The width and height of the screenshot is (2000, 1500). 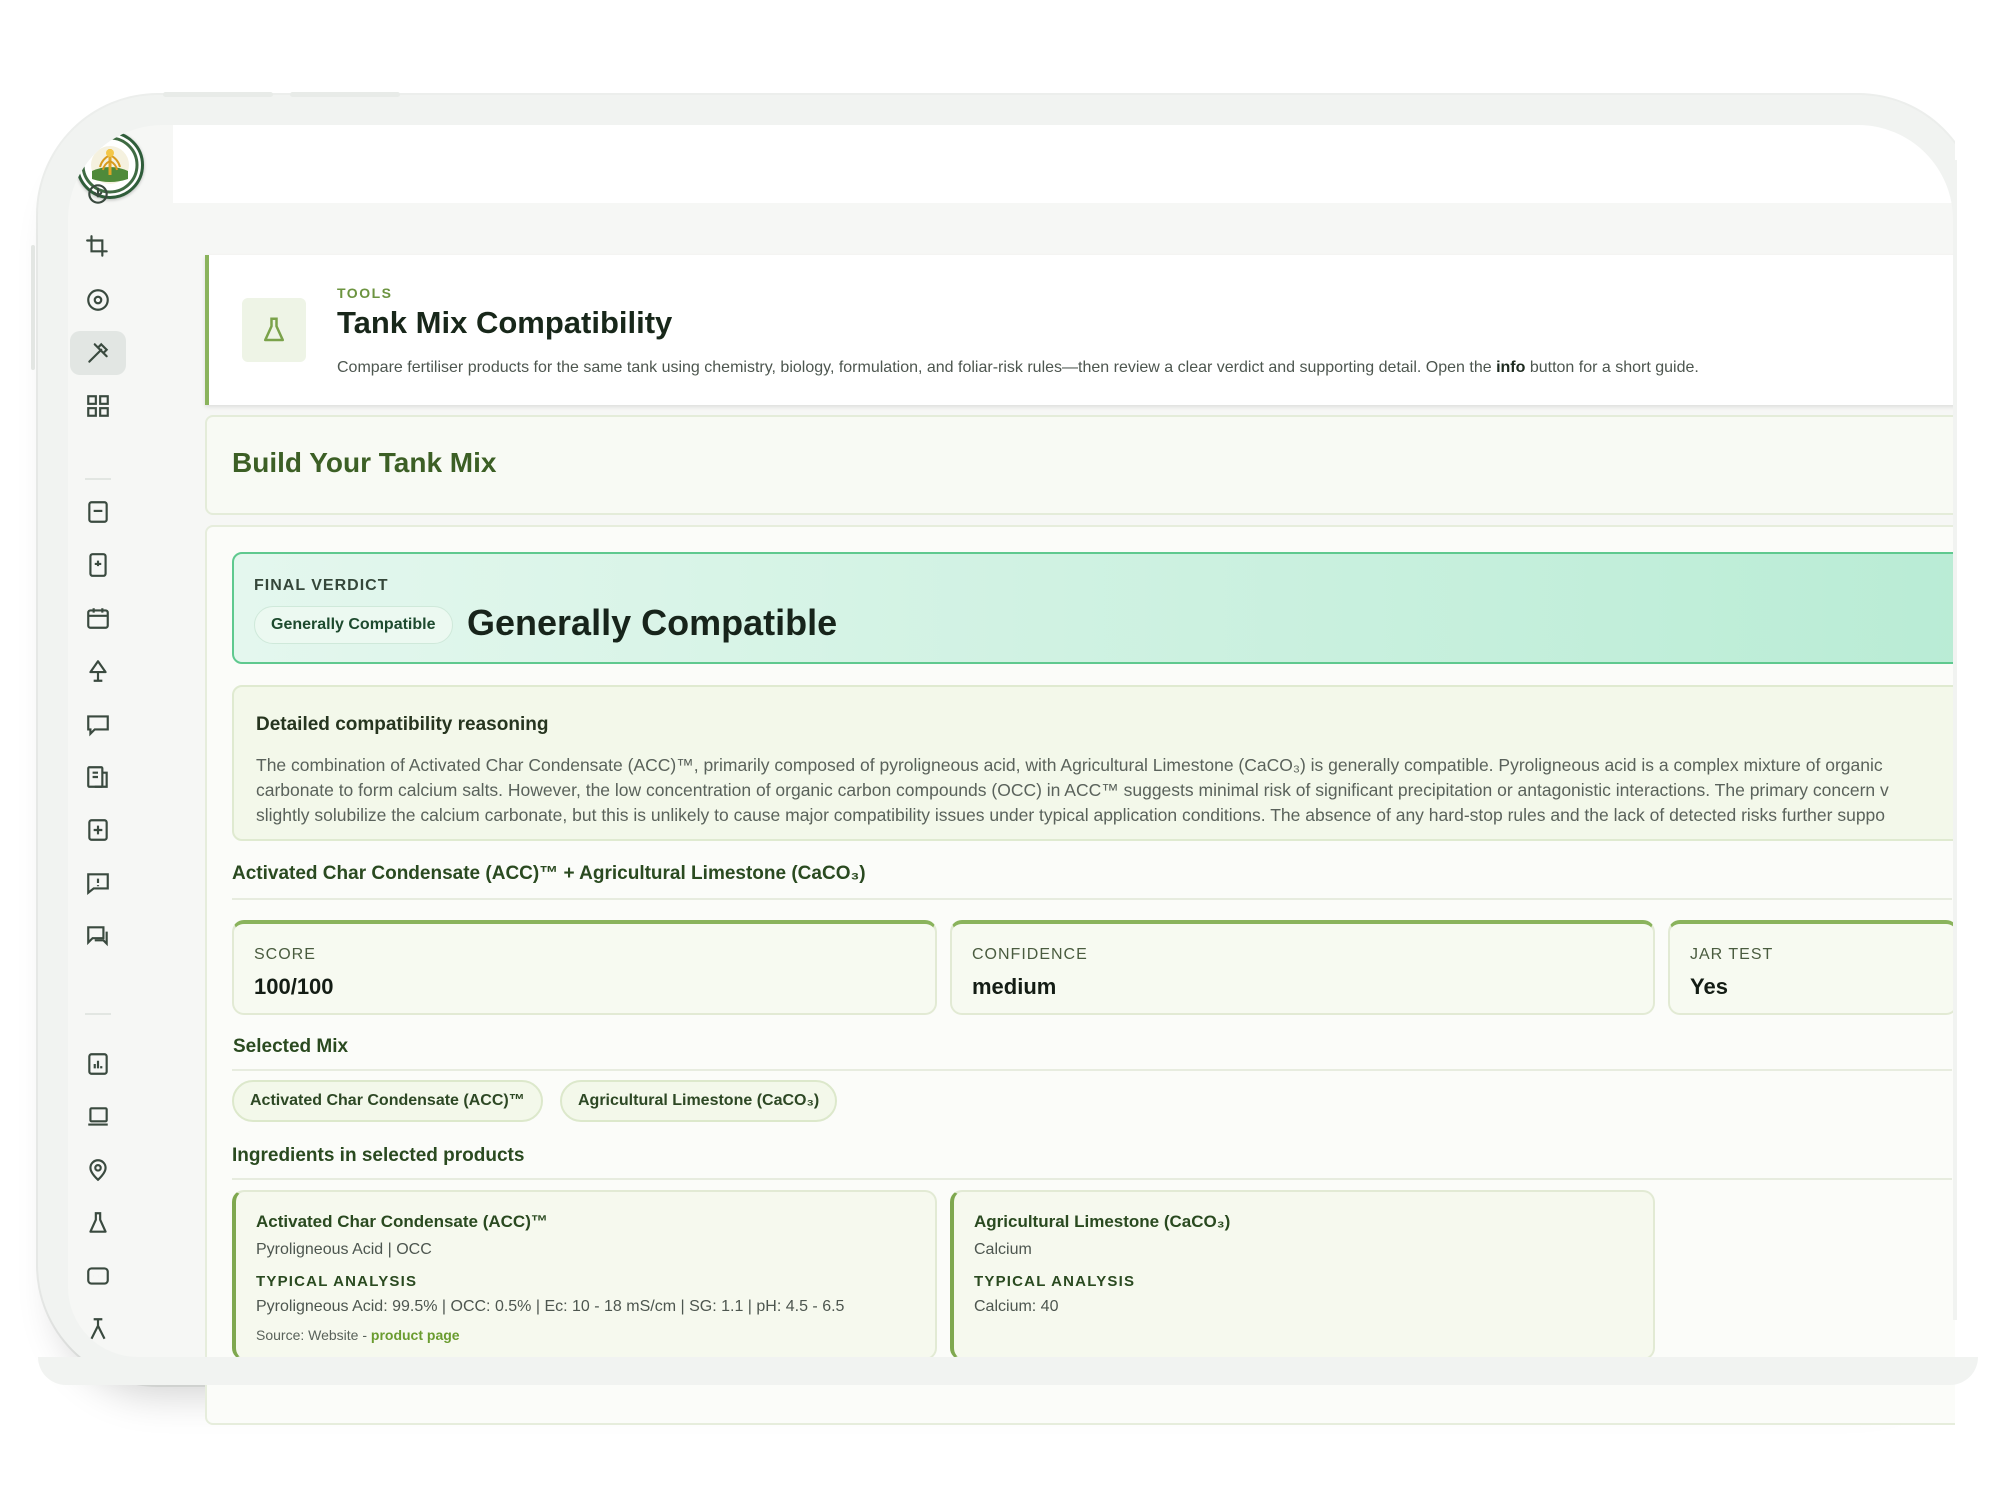 What do you see at coordinates (98, 300) in the screenshot?
I see `eye-icon` at bounding box center [98, 300].